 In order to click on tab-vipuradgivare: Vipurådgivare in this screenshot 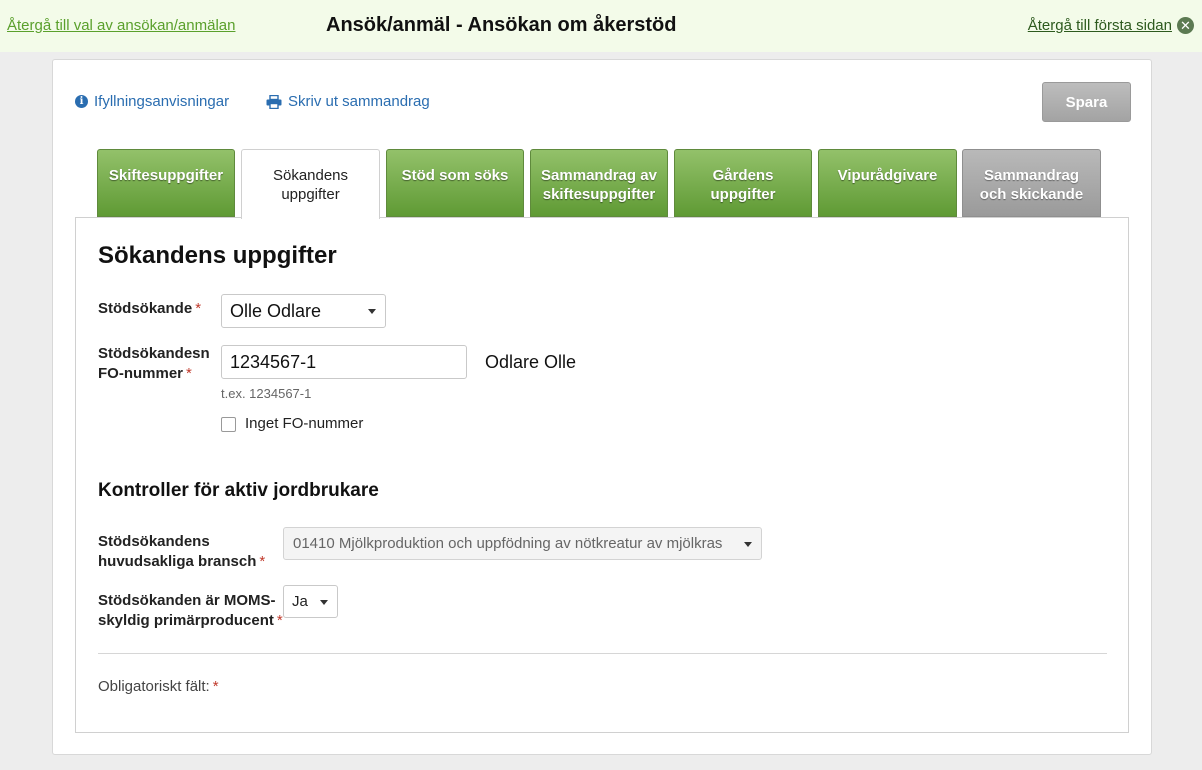, I will do `click(887, 183)`.